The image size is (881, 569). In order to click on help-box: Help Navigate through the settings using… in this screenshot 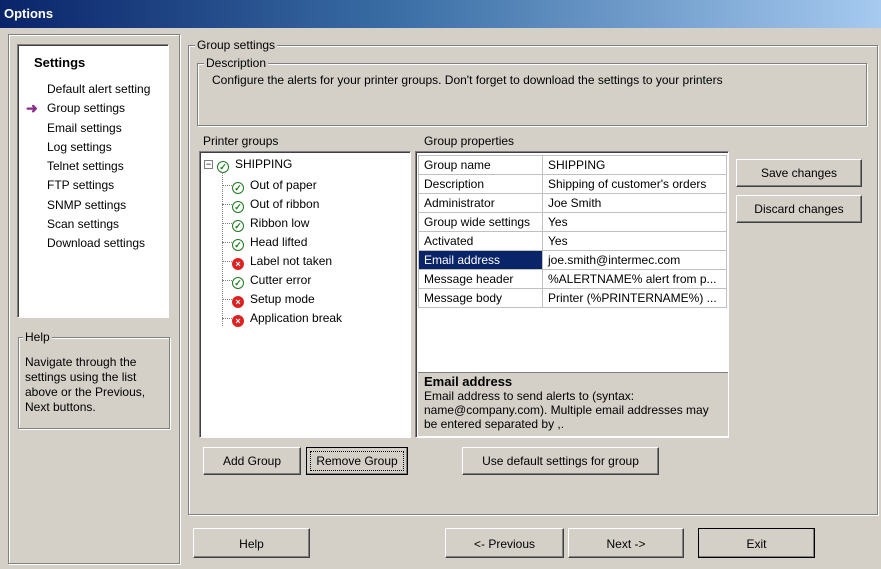, I will do `click(94, 380)`.